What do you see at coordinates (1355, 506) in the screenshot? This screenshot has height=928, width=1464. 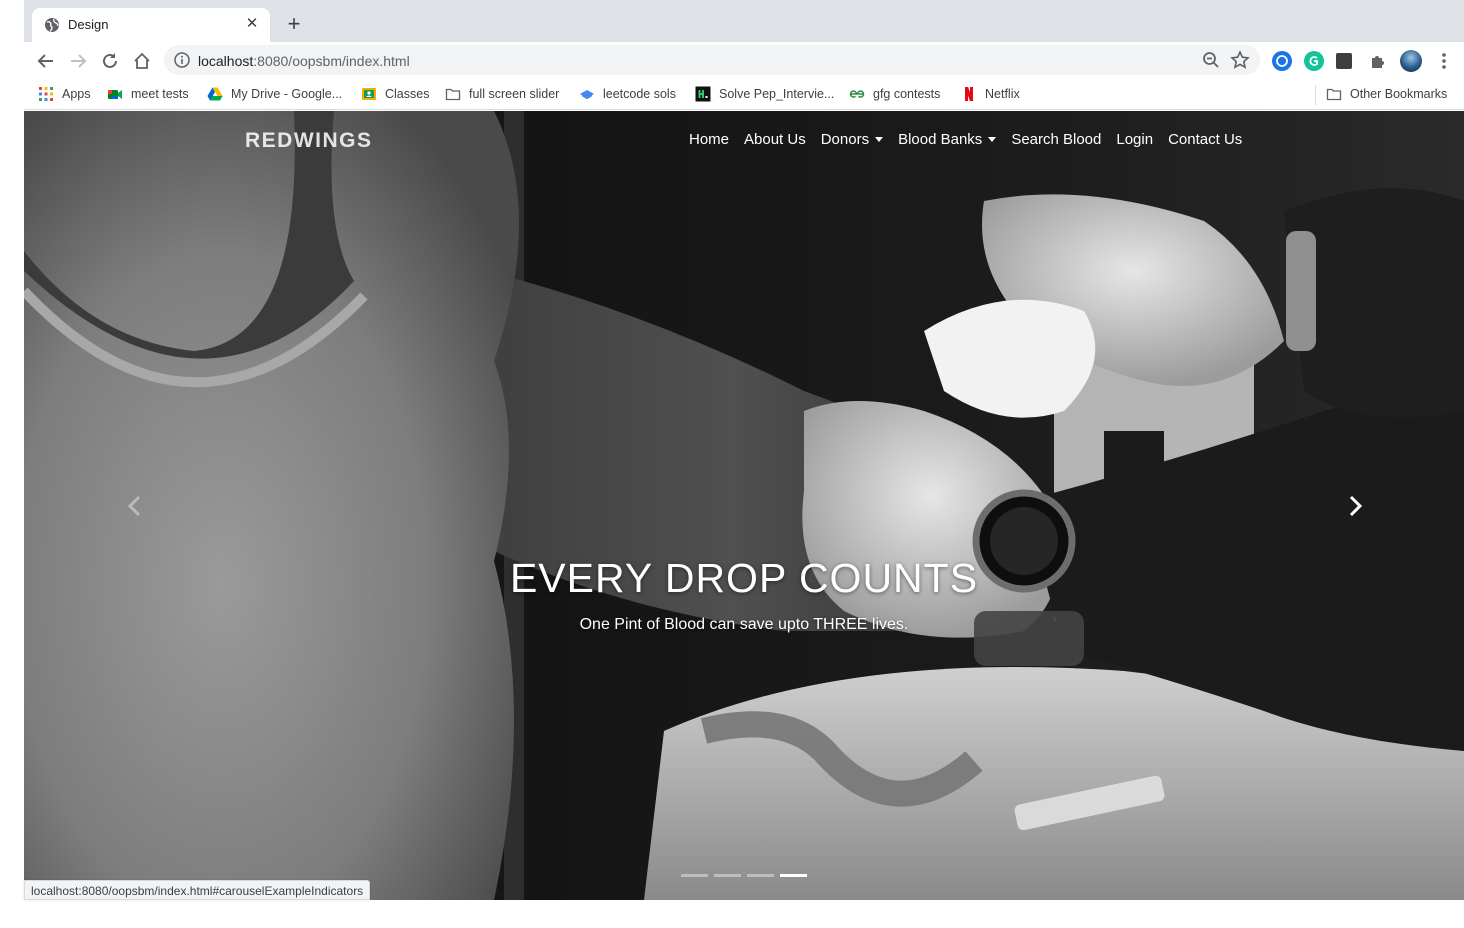 I see `carousel-next-chevron-icon` at bounding box center [1355, 506].